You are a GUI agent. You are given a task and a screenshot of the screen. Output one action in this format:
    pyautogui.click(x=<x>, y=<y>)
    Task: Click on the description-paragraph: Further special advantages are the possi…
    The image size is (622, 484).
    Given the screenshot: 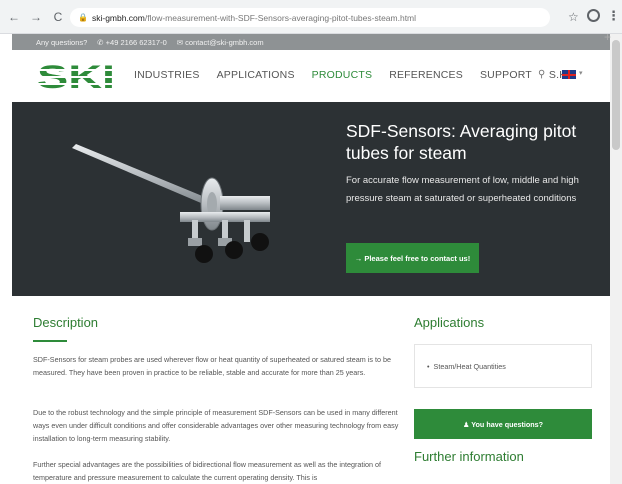 What is the action you would take?
    pyautogui.click(x=207, y=471)
    